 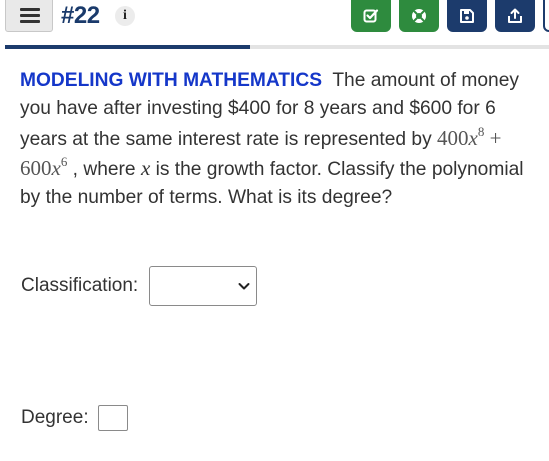 What do you see at coordinates (145, 167) in the screenshot?
I see `variable-x: x` at bounding box center [145, 167].